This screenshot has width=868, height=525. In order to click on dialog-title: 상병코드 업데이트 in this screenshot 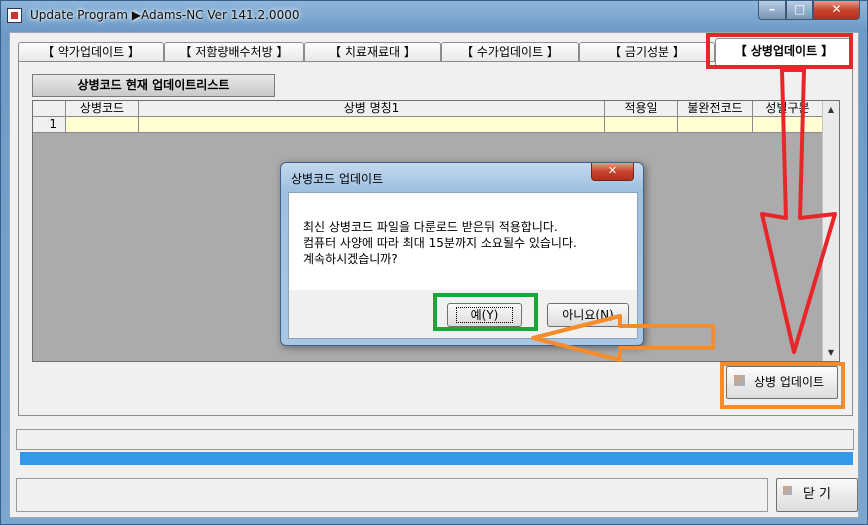, I will do `click(337, 179)`.